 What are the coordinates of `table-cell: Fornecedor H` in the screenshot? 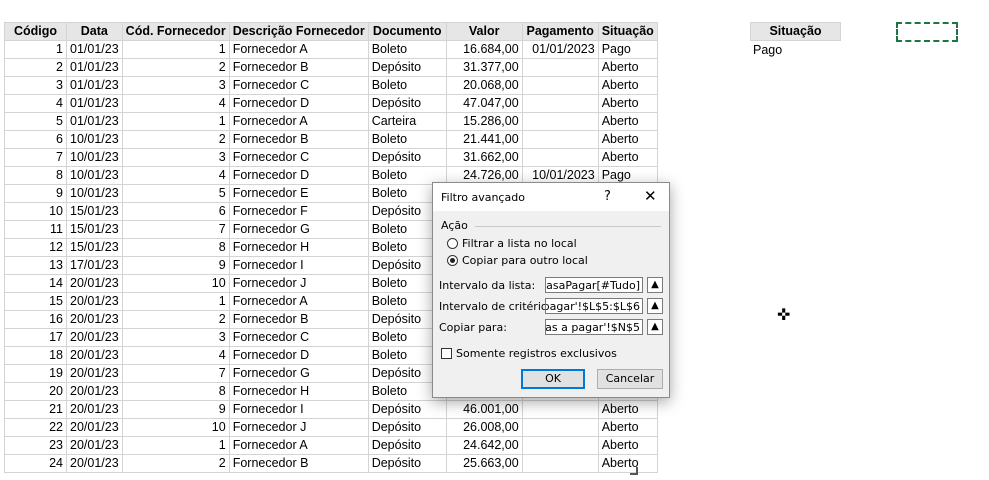 It's located at (298, 391).